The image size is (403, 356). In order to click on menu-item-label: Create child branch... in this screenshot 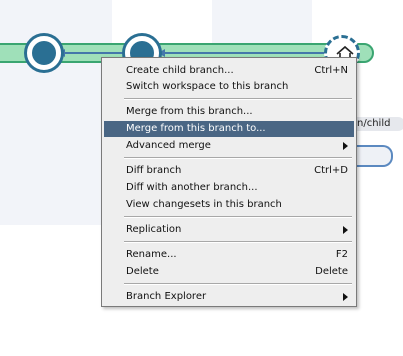, I will do `click(180, 70)`.